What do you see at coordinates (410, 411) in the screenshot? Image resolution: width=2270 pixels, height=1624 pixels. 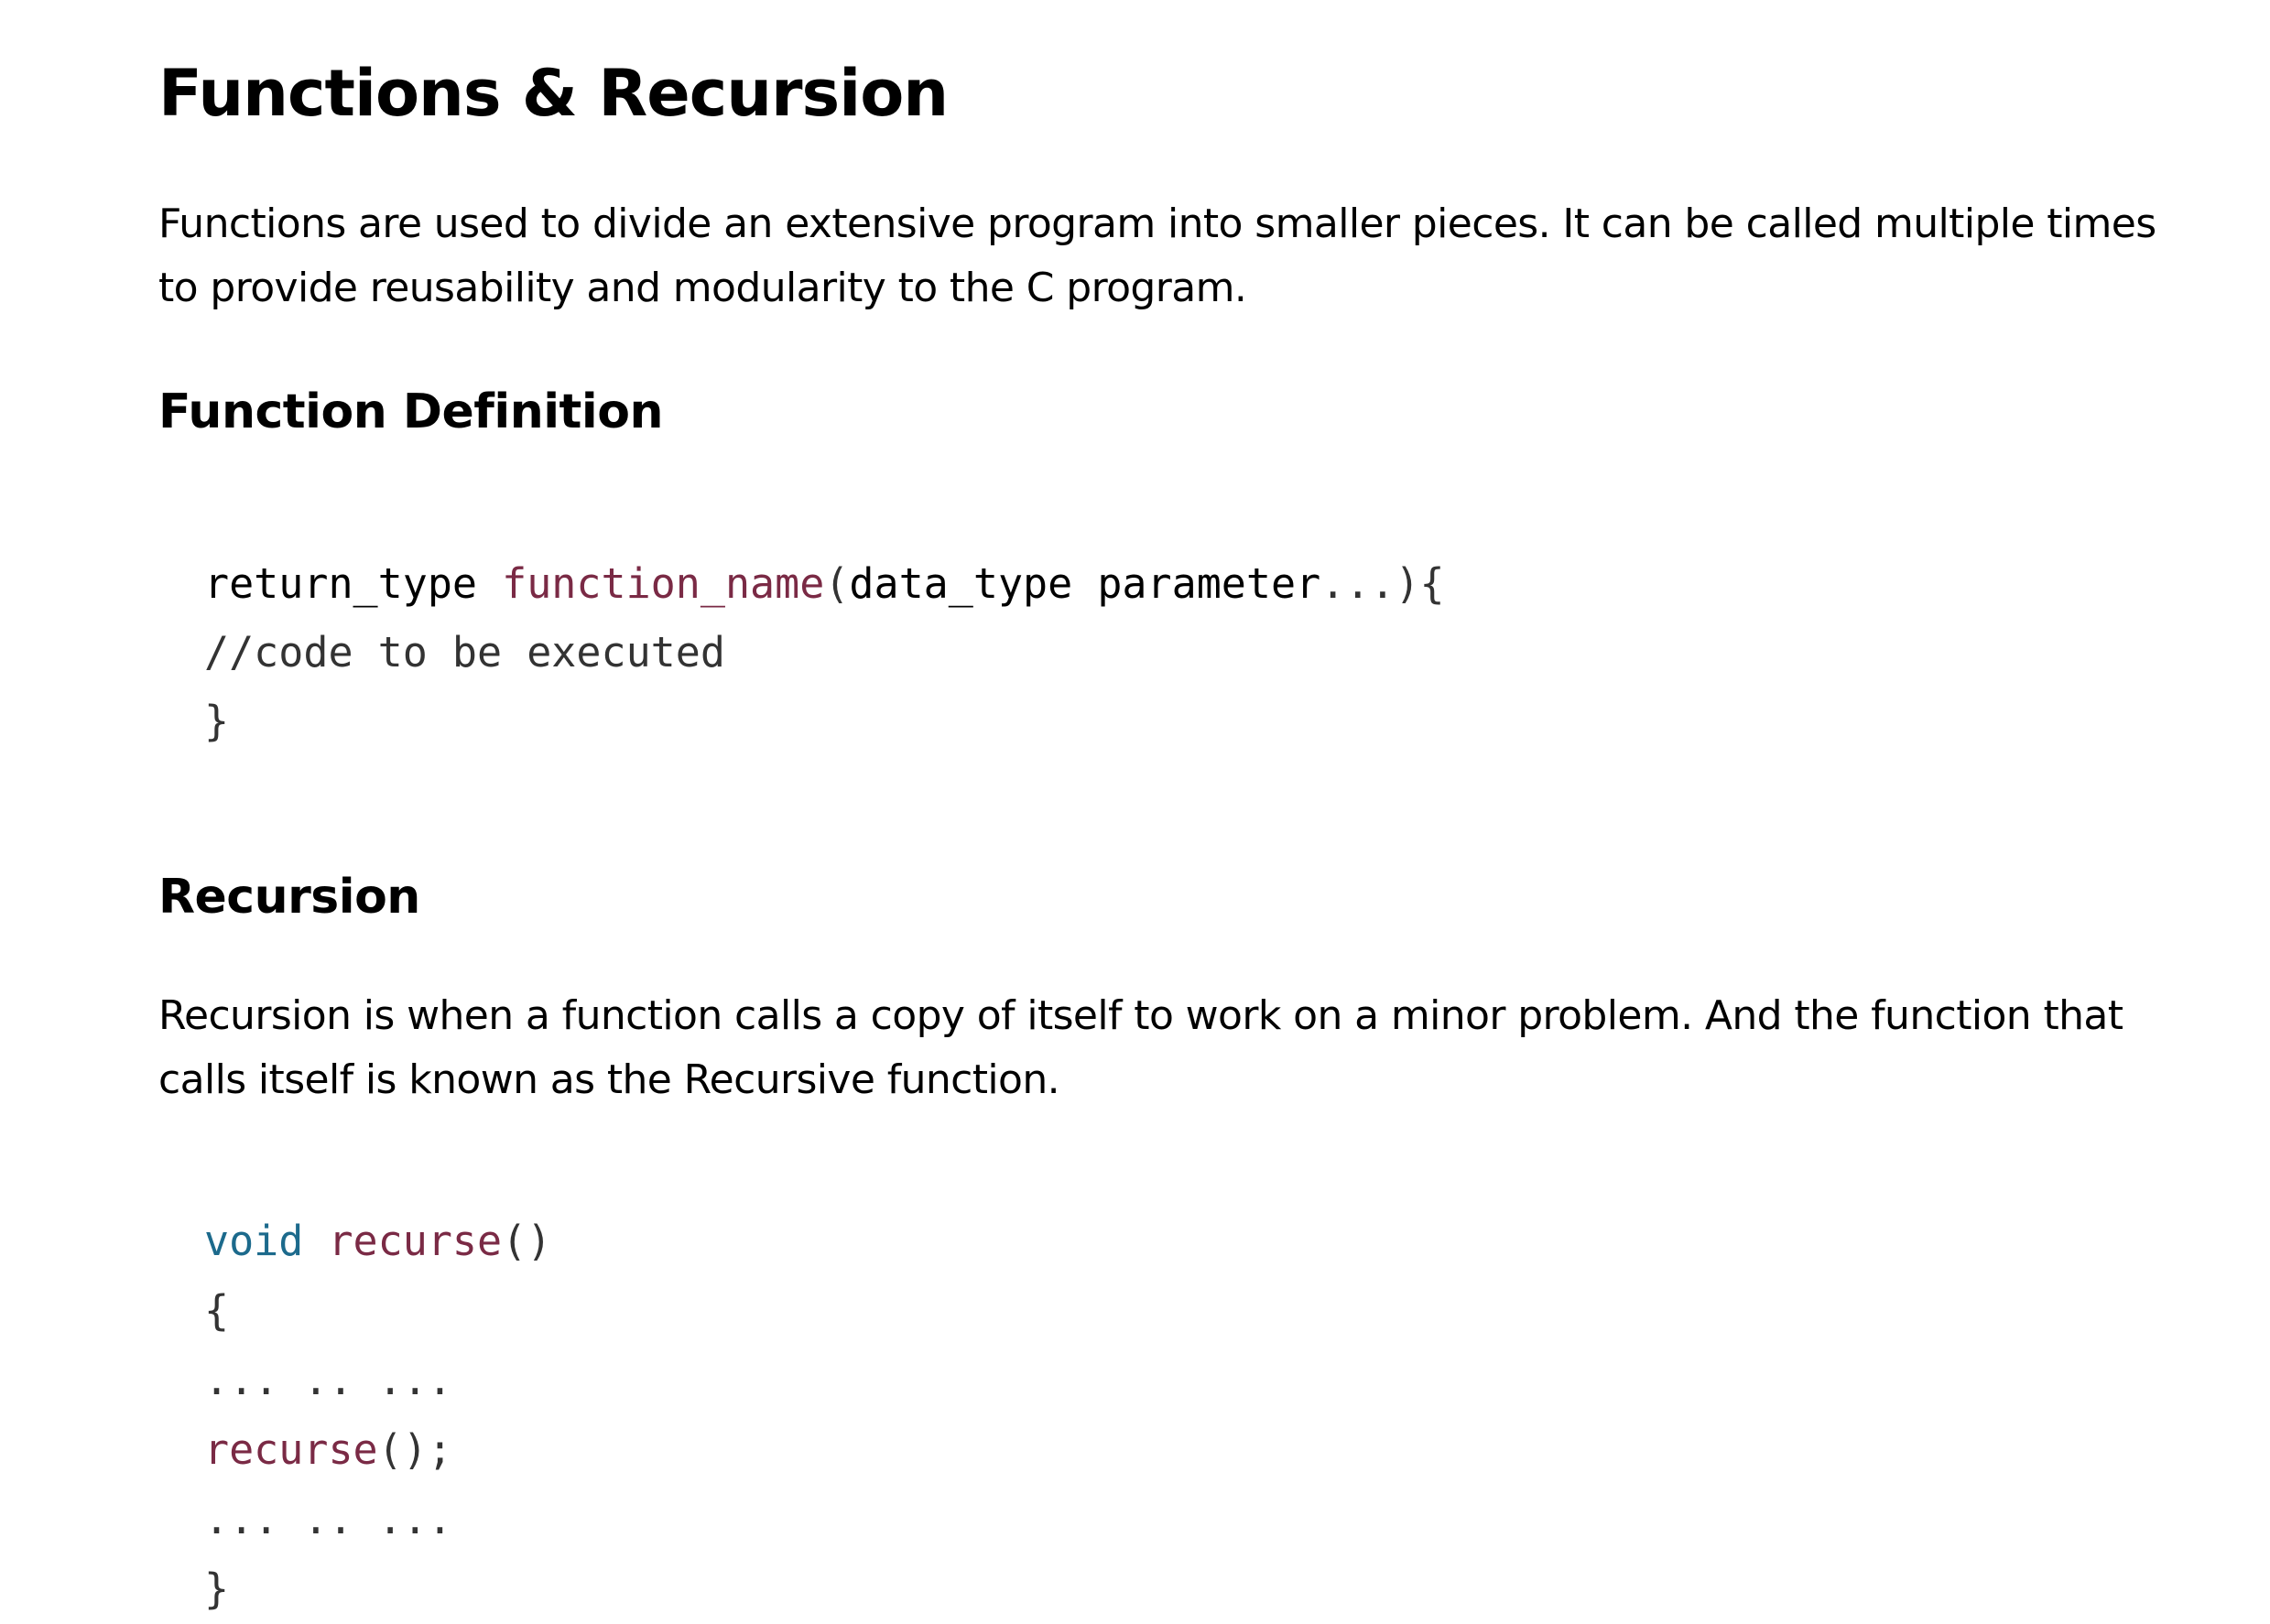 I see `function-definition-heading: Function Definition` at bounding box center [410, 411].